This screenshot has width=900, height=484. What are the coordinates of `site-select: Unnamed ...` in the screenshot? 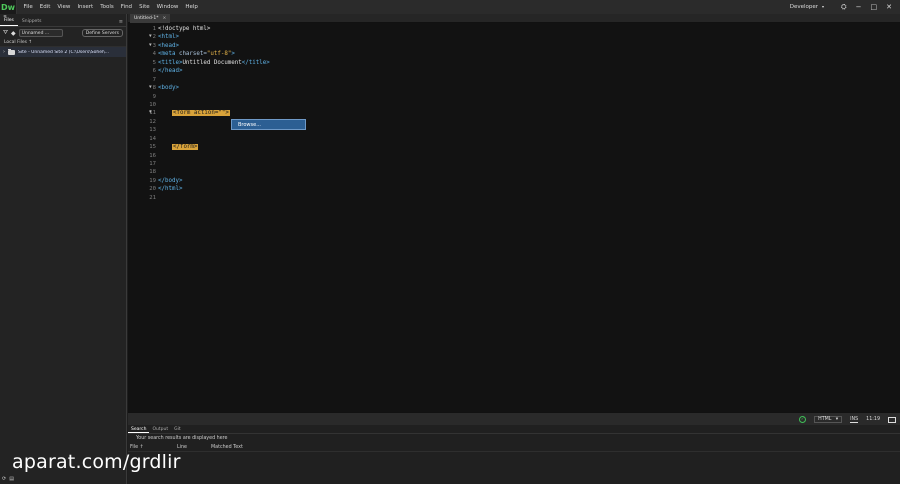 It's located at (40, 33).